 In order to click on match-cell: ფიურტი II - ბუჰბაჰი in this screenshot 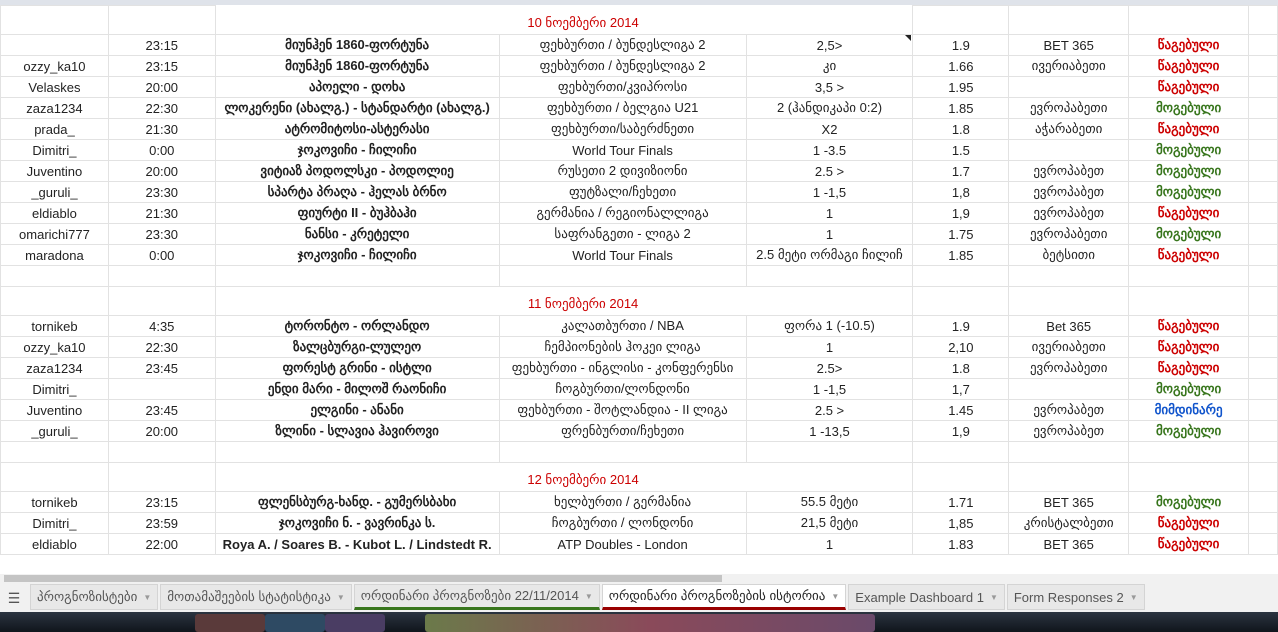, I will do `click(357, 213)`.